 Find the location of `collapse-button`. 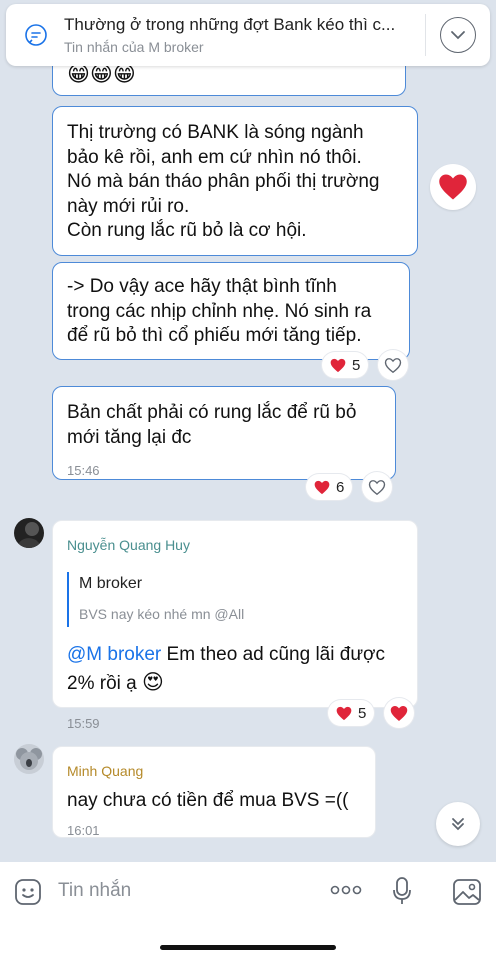

collapse-button is located at coordinates (458, 35).